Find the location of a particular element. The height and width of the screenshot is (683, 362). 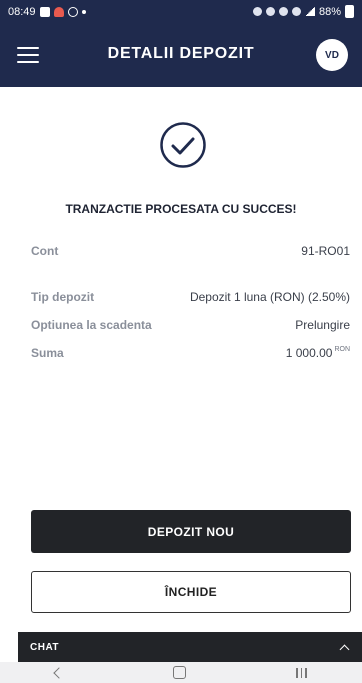

page-title: DETALII DEPOZIT is located at coordinates (181, 53).